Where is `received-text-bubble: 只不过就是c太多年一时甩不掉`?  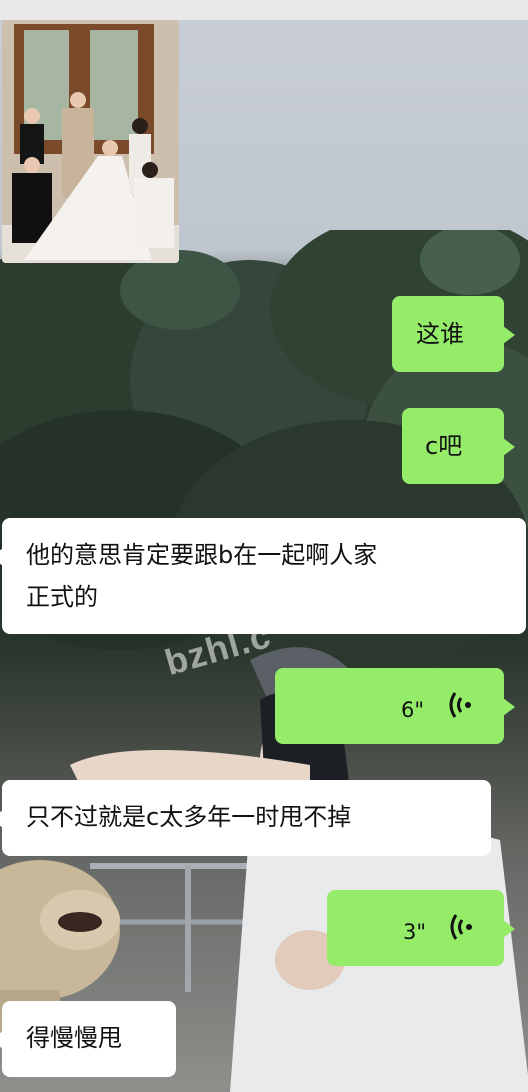
received-text-bubble: 只不过就是c太多年一时甩不掉 is located at coordinates (245, 818).